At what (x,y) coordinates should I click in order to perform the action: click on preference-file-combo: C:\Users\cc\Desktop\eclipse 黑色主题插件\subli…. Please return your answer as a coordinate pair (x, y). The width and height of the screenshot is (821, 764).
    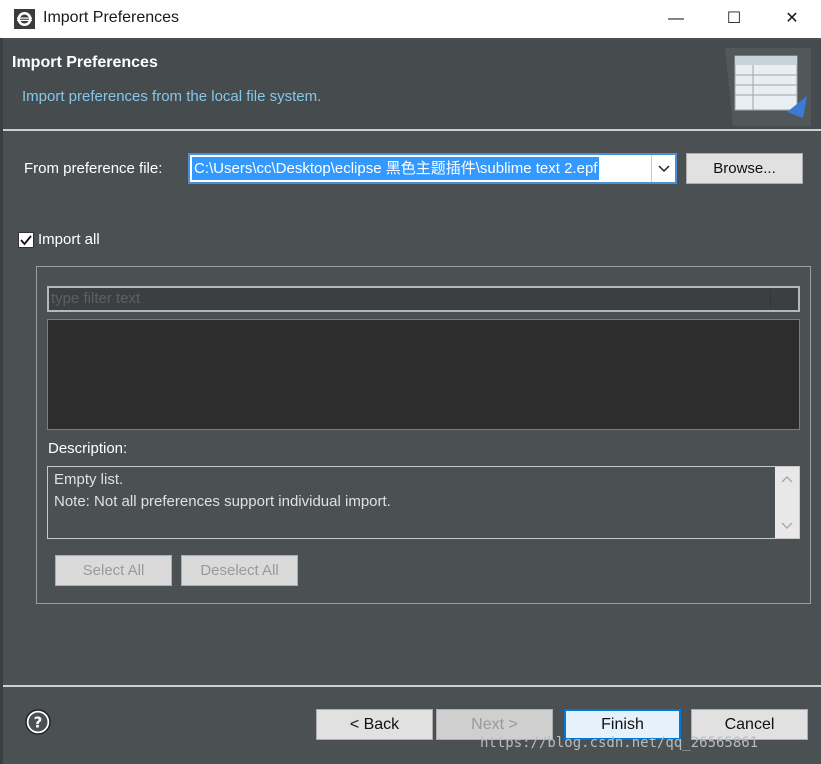
    Looking at the image, I should click on (432, 168).